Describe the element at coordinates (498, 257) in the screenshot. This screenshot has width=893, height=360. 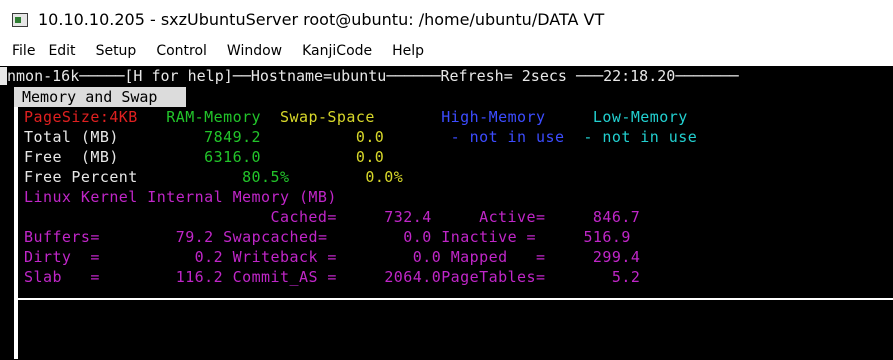
I see `mapped-label: Mapped =` at that location.